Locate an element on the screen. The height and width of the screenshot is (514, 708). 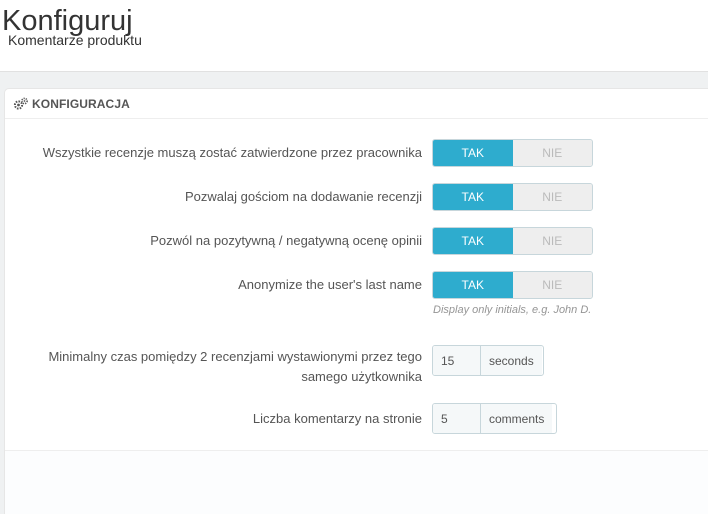
cogs-icon is located at coordinates (21, 104).